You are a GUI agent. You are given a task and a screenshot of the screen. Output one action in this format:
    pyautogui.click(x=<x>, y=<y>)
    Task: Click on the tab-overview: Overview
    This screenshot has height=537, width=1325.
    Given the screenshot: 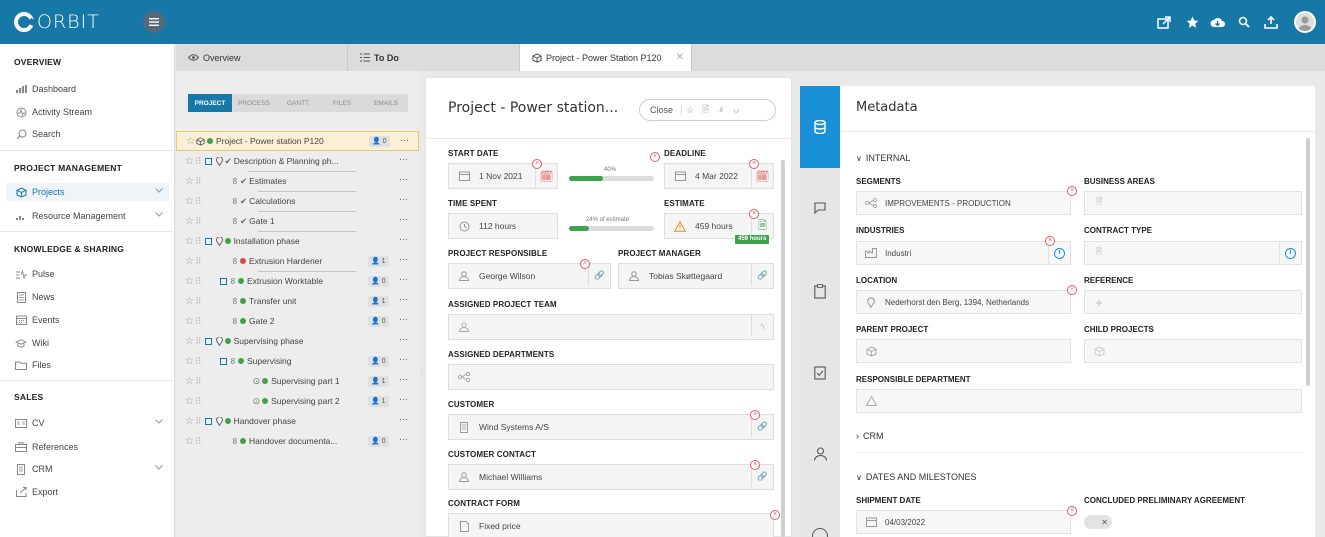 What is the action you would take?
    pyautogui.click(x=262, y=57)
    